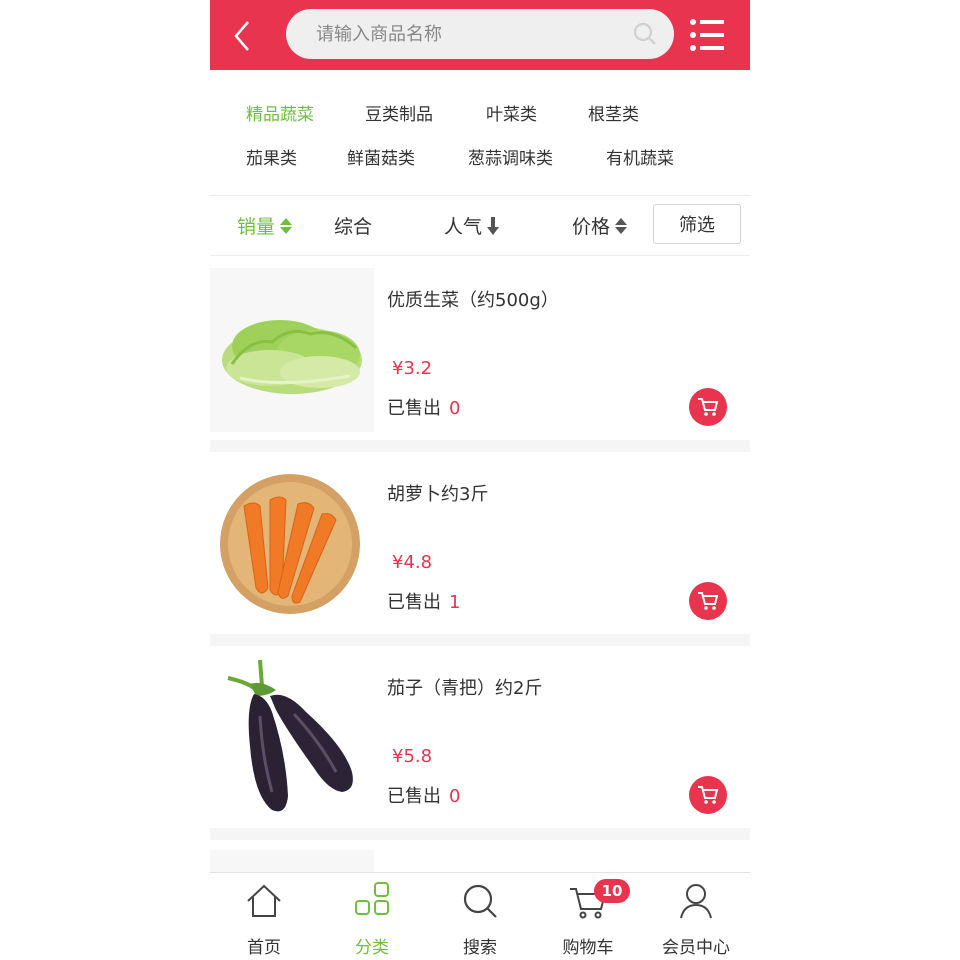  I want to click on sort-by-popularity: 人气, so click(472, 225).